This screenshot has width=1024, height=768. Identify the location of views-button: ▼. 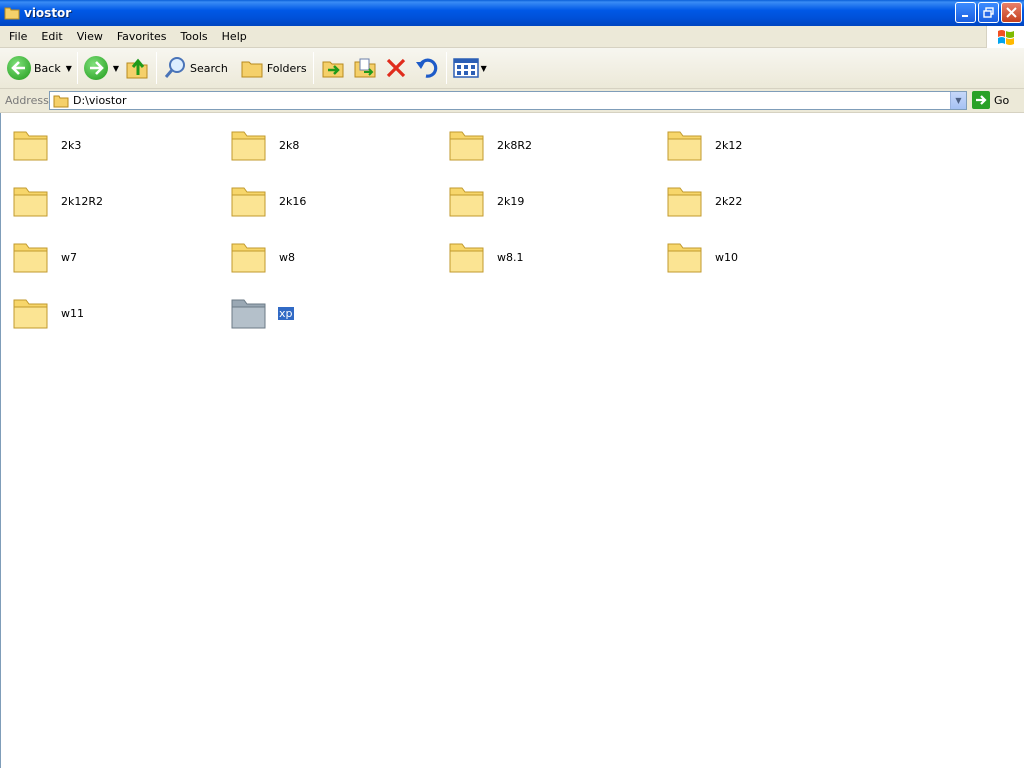
(471, 68).